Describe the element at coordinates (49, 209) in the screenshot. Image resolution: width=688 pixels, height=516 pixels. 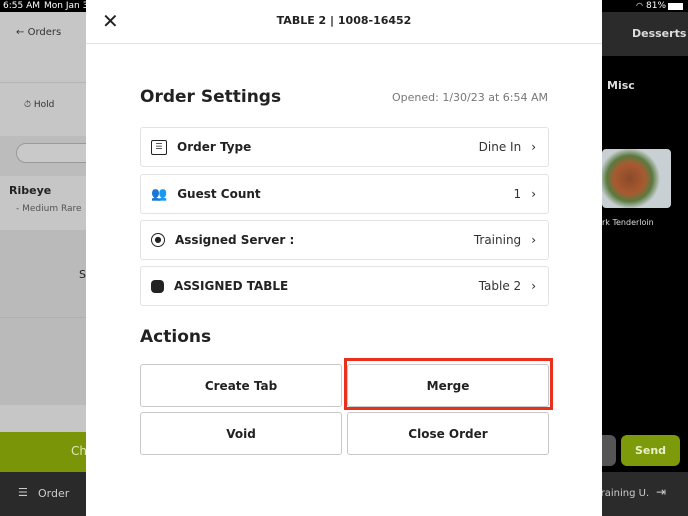
I see `item-modifier: - Medium Rare` at that location.